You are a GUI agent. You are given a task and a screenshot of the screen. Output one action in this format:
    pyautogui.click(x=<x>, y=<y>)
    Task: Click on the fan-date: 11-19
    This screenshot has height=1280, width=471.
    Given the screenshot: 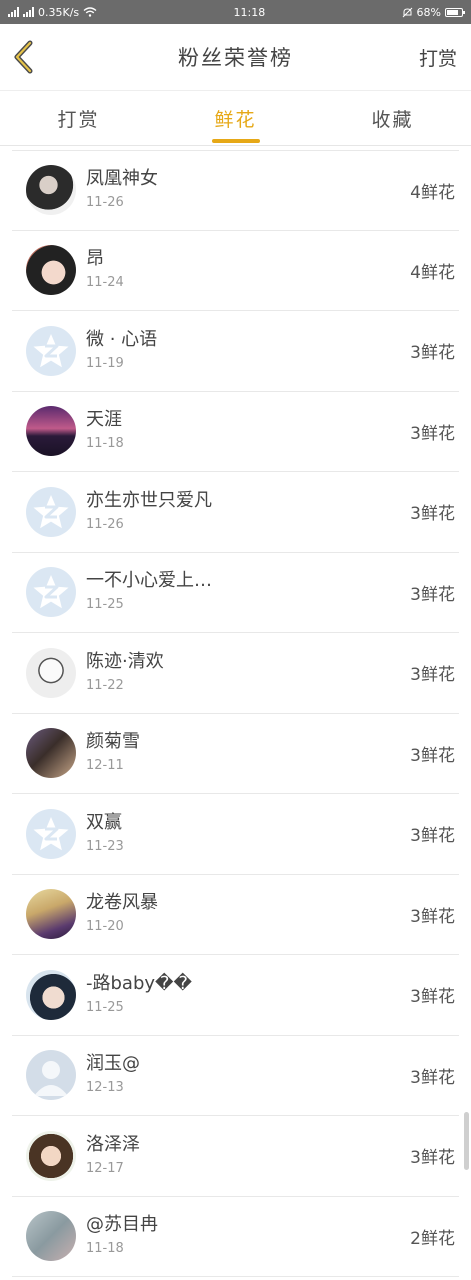 What is the action you would take?
    pyautogui.click(x=105, y=363)
    